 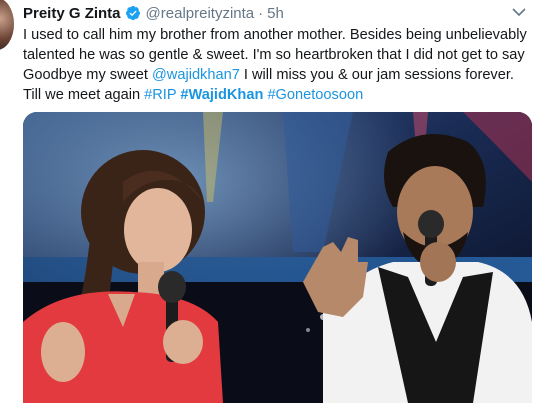 What do you see at coordinates (133, 13) in the screenshot?
I see `verified-badge-icon` at bounding box center [133, 13].